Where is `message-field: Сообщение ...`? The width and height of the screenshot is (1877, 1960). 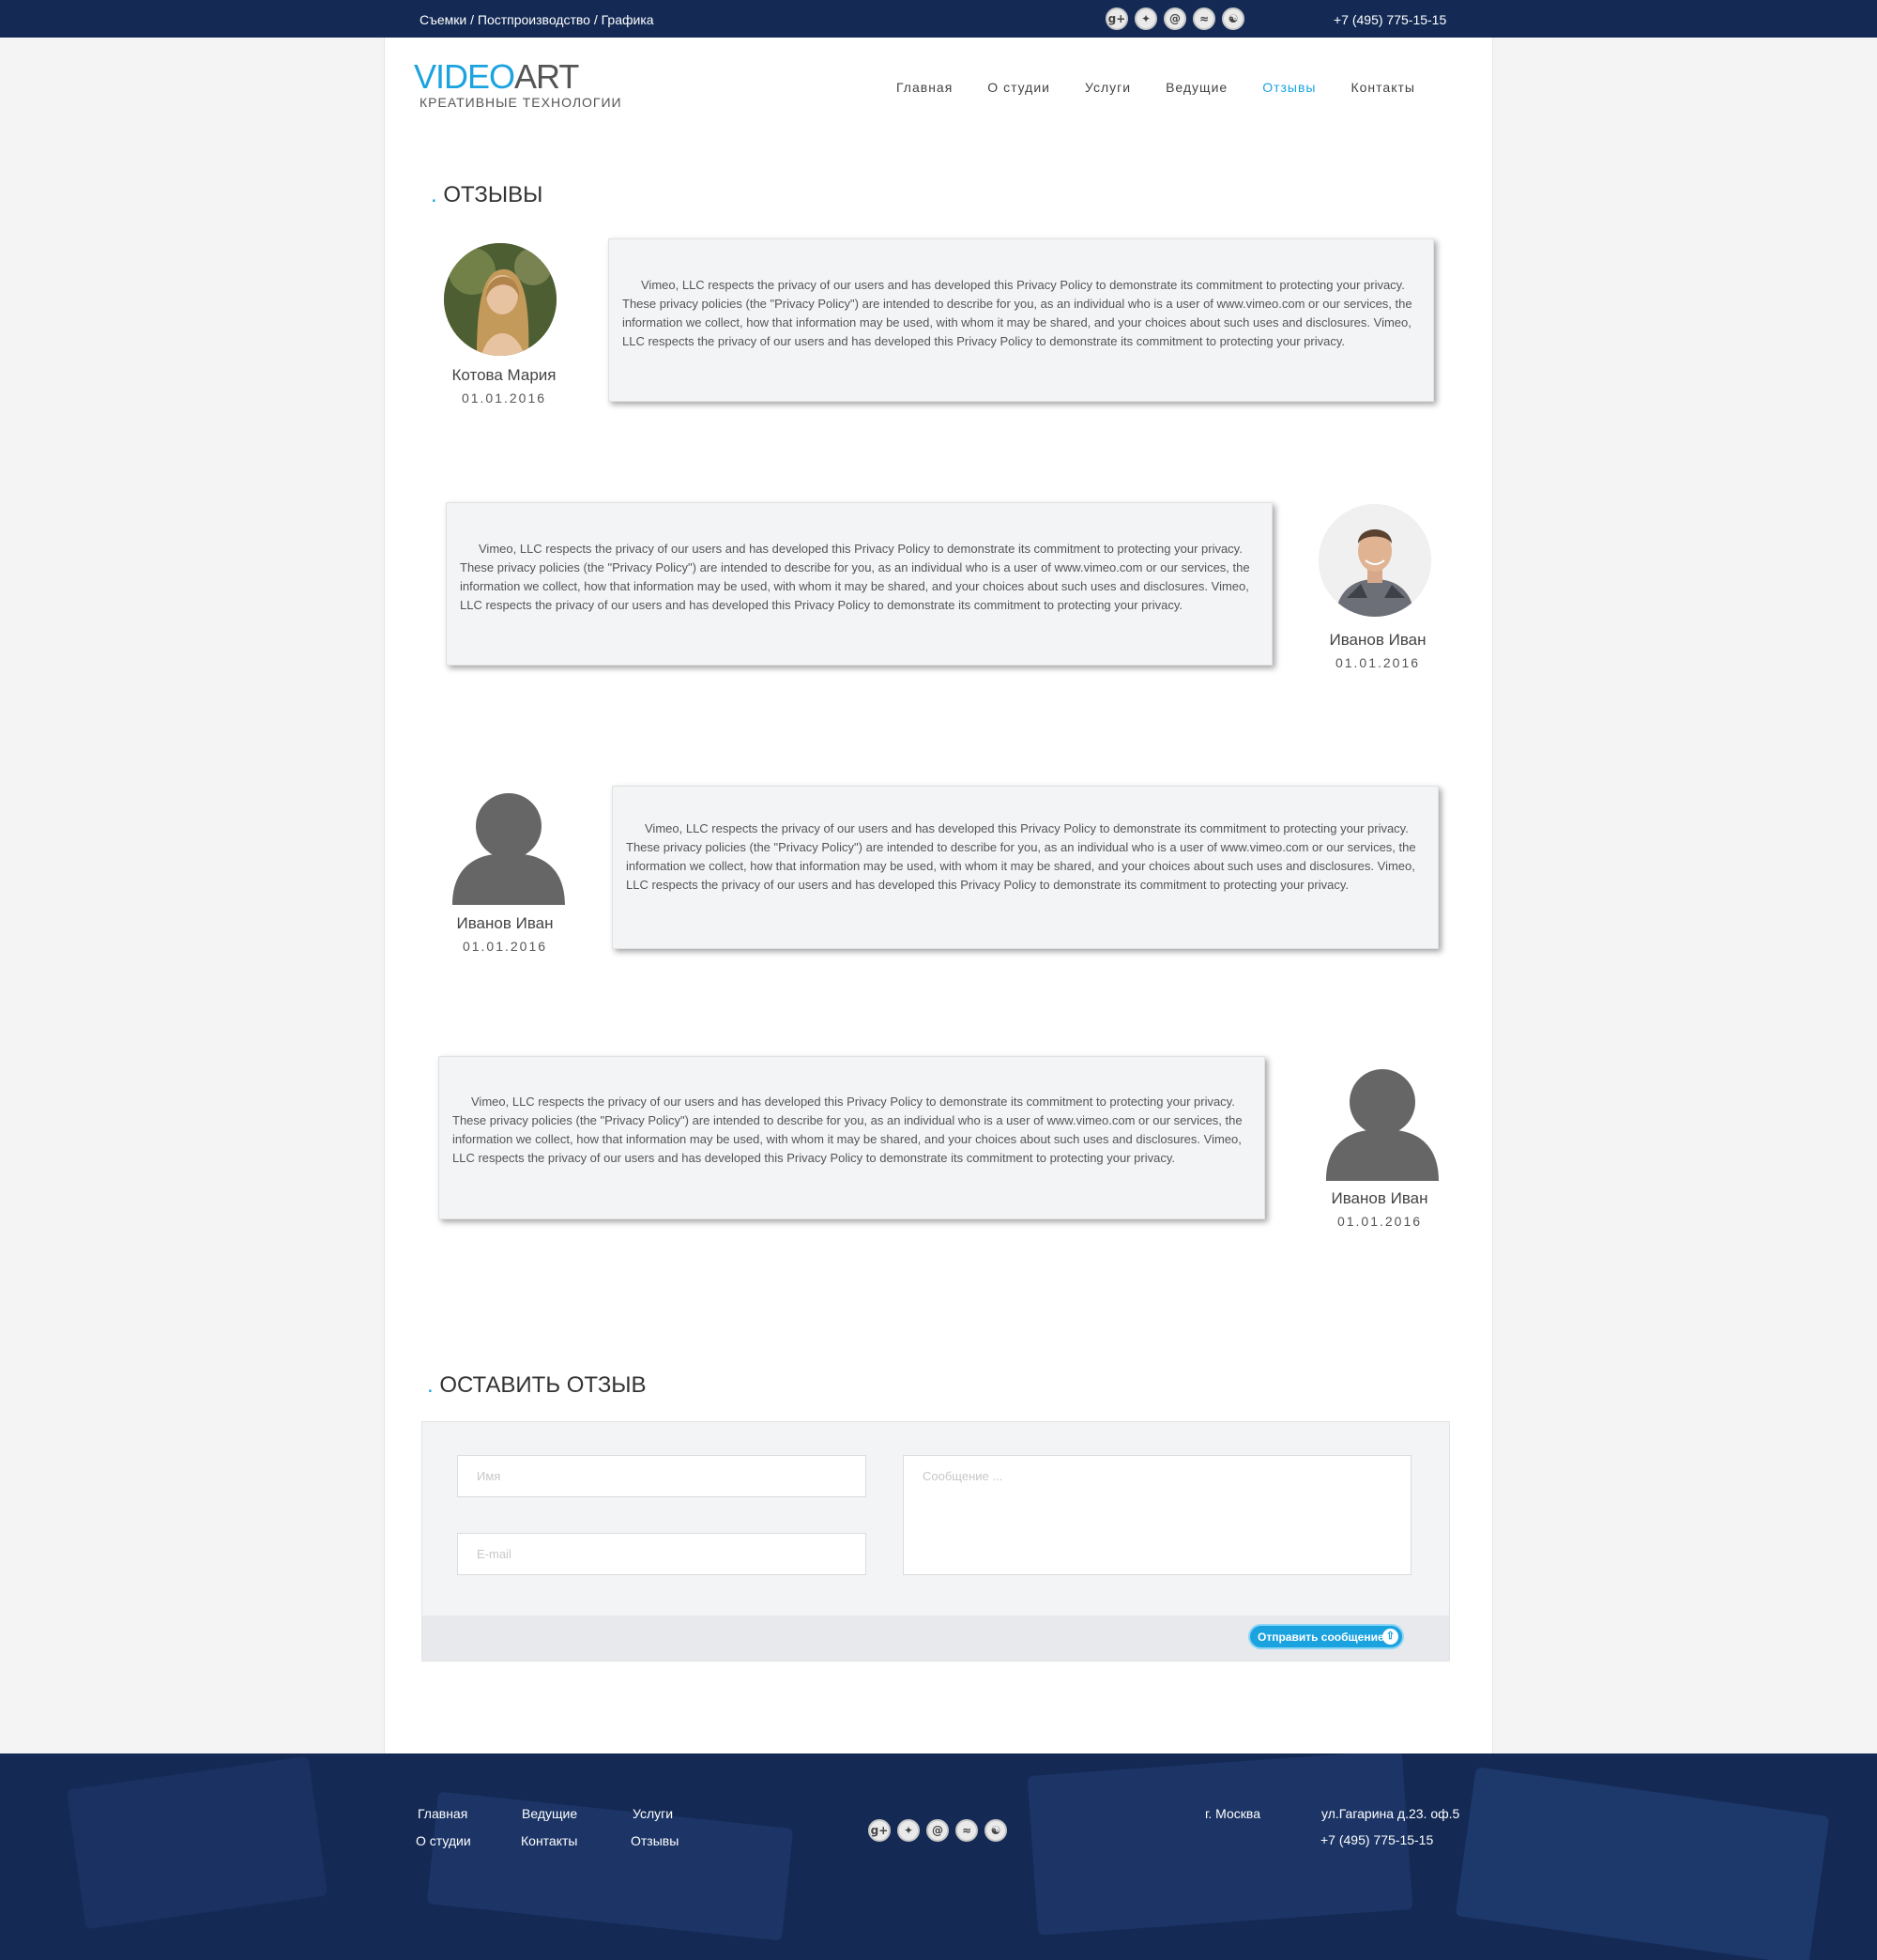
message-field: Сообщение ... is located at coordinates (1157, 1515).